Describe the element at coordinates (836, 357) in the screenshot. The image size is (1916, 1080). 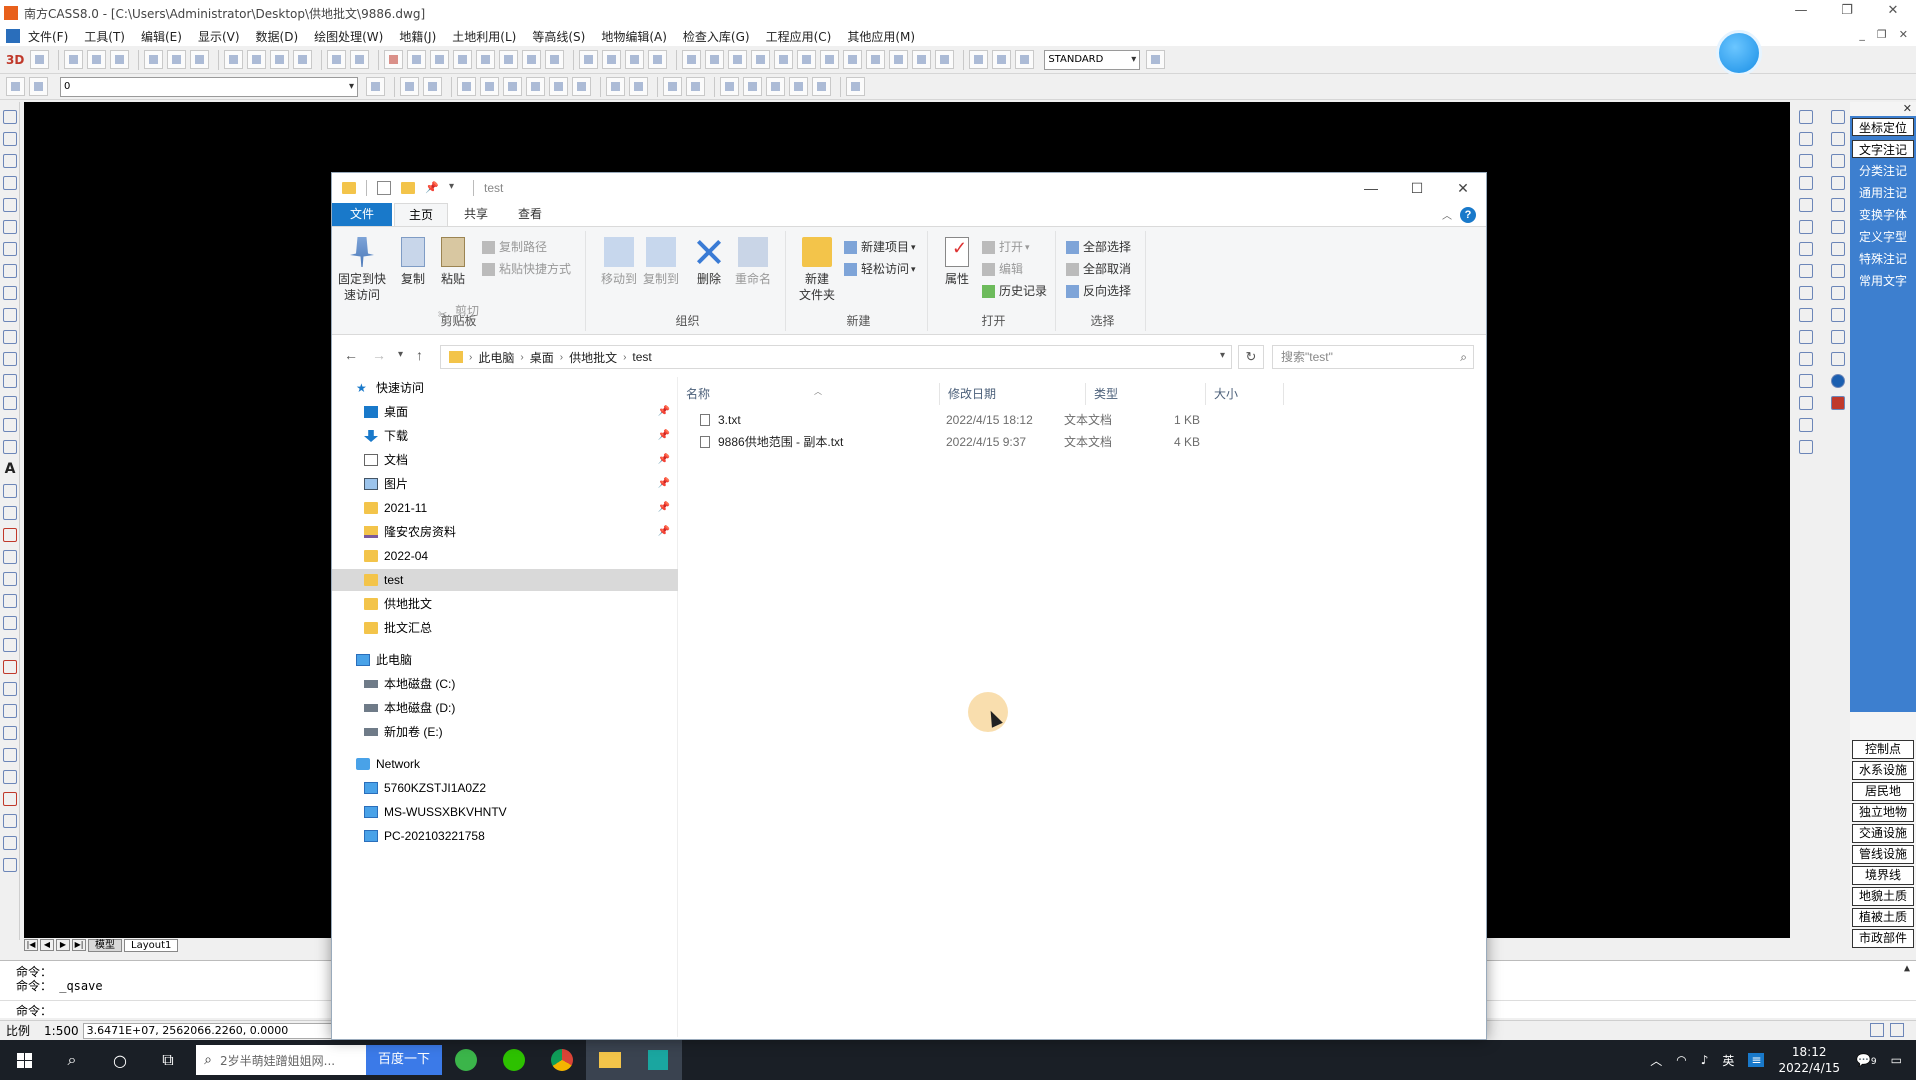
I see `address-bar: › 此电脑 › 桌面 › 供地批文 › test ▾` at that location.